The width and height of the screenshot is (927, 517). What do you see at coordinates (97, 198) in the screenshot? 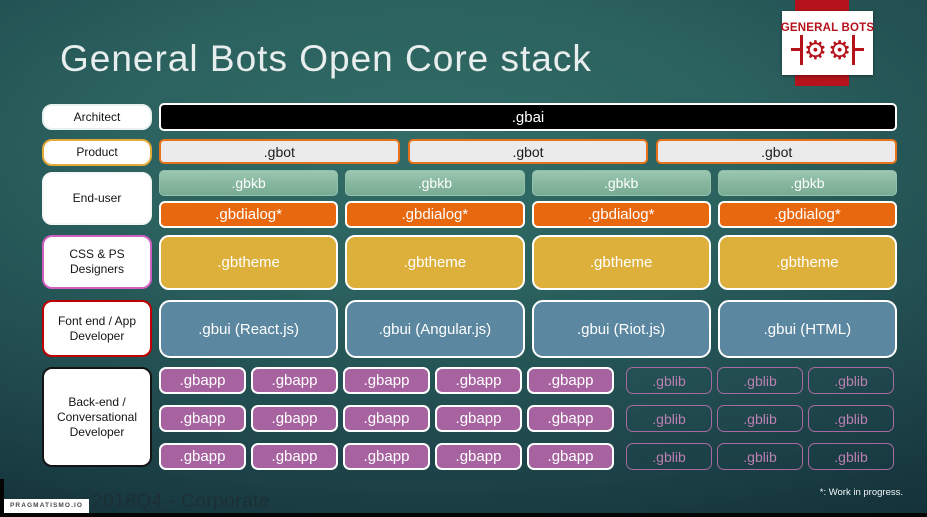
I see `label-end-user: End-user` at bounding box center [97, 198].